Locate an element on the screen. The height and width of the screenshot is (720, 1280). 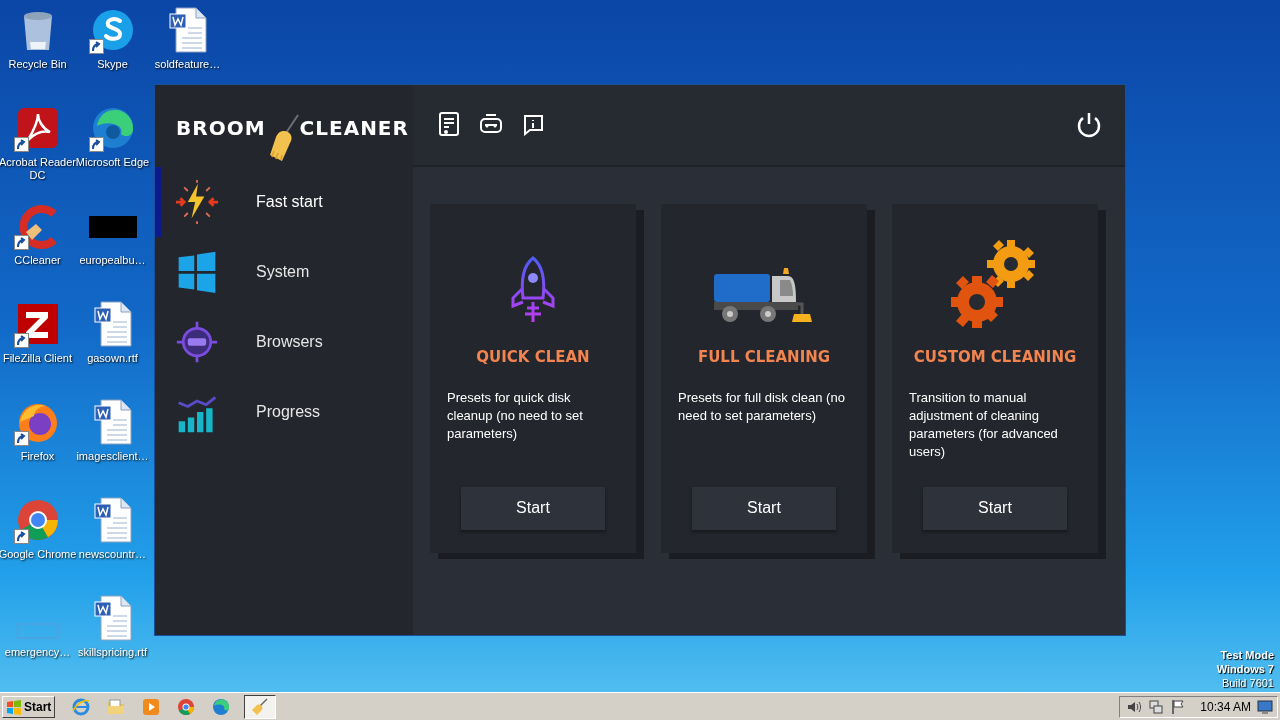
sidebar-item: Browsers is located at coordinates (284, 342).